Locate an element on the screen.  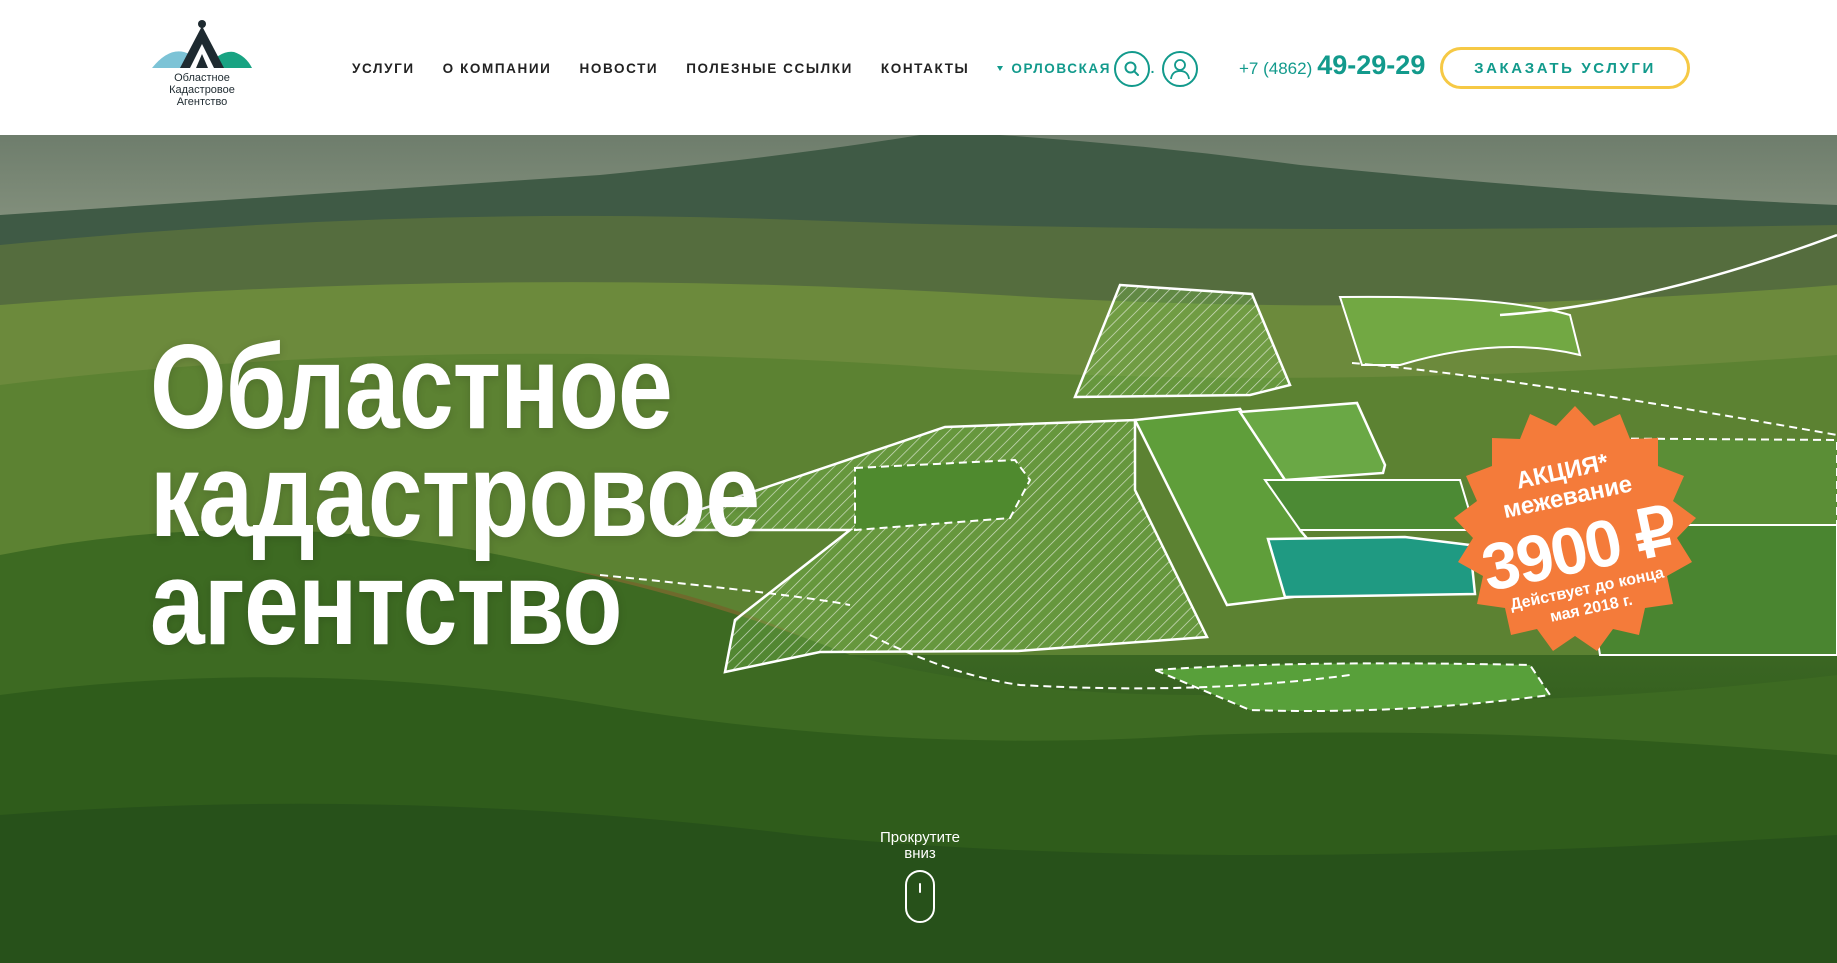
hero-title-line-1: Областное is located at coordinates (411, 387).